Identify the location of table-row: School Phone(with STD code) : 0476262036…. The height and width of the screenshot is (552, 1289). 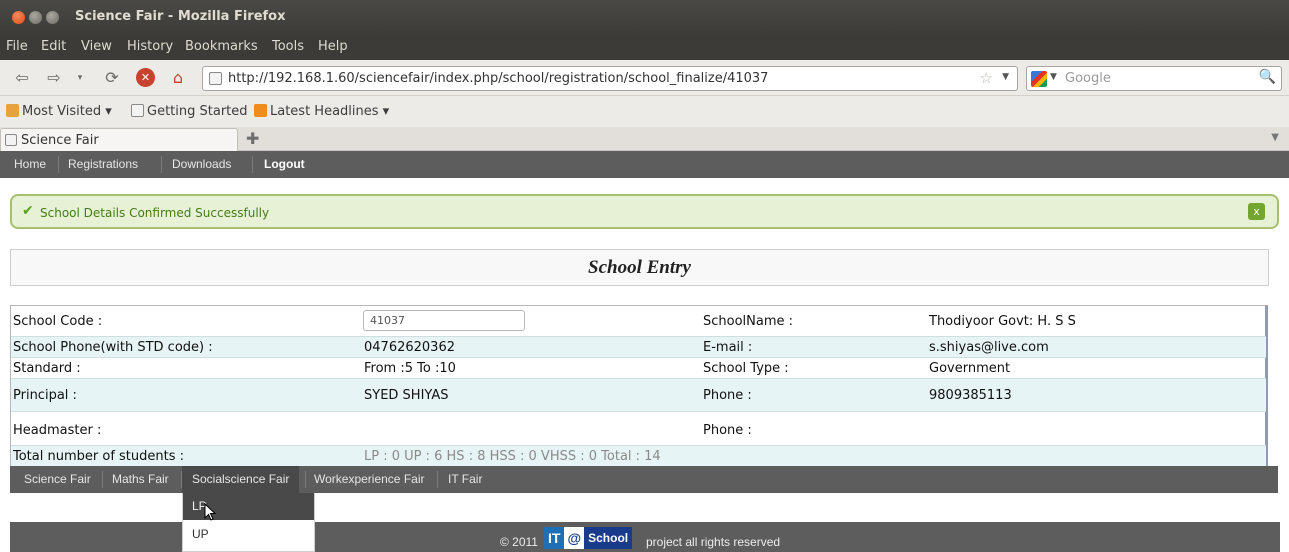
(638, 347).